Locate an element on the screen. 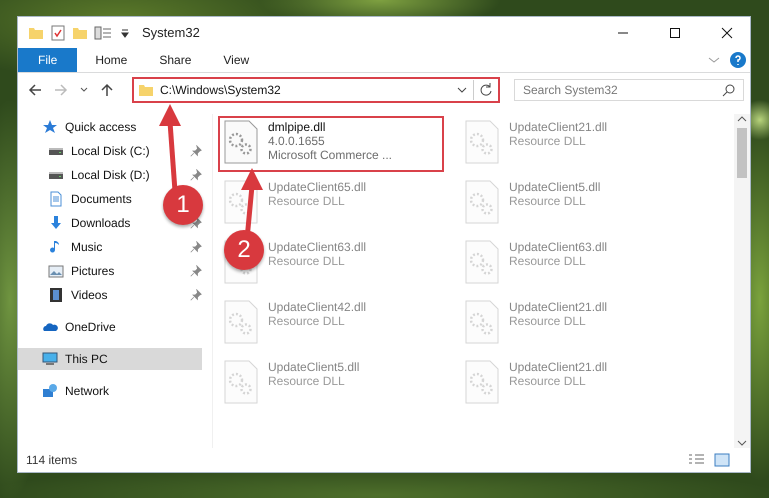 This screenshot has height=498, width=769. window-title: System32 is located at coordinates (171, 32).